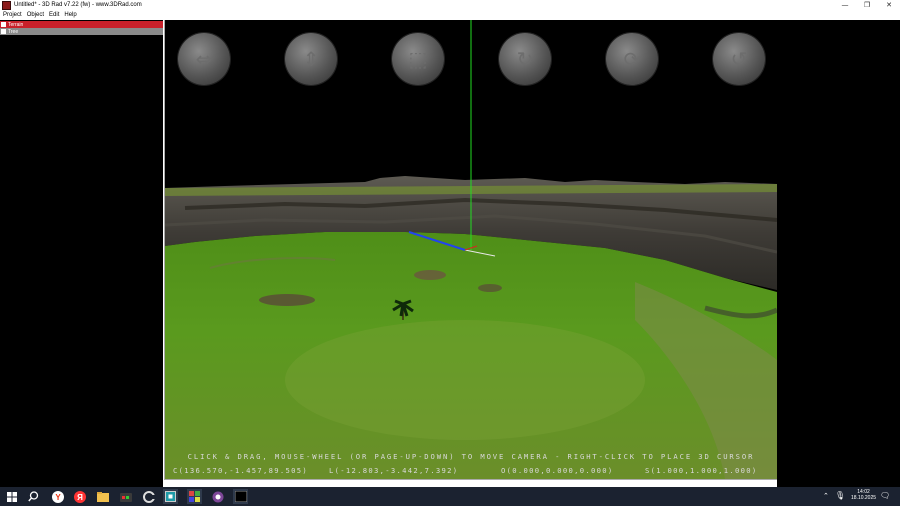  Describe the element at coordinates (557, 470) in the screenshot. I see `origin-readout: O(0.000,0.000,0.000)` at that location.